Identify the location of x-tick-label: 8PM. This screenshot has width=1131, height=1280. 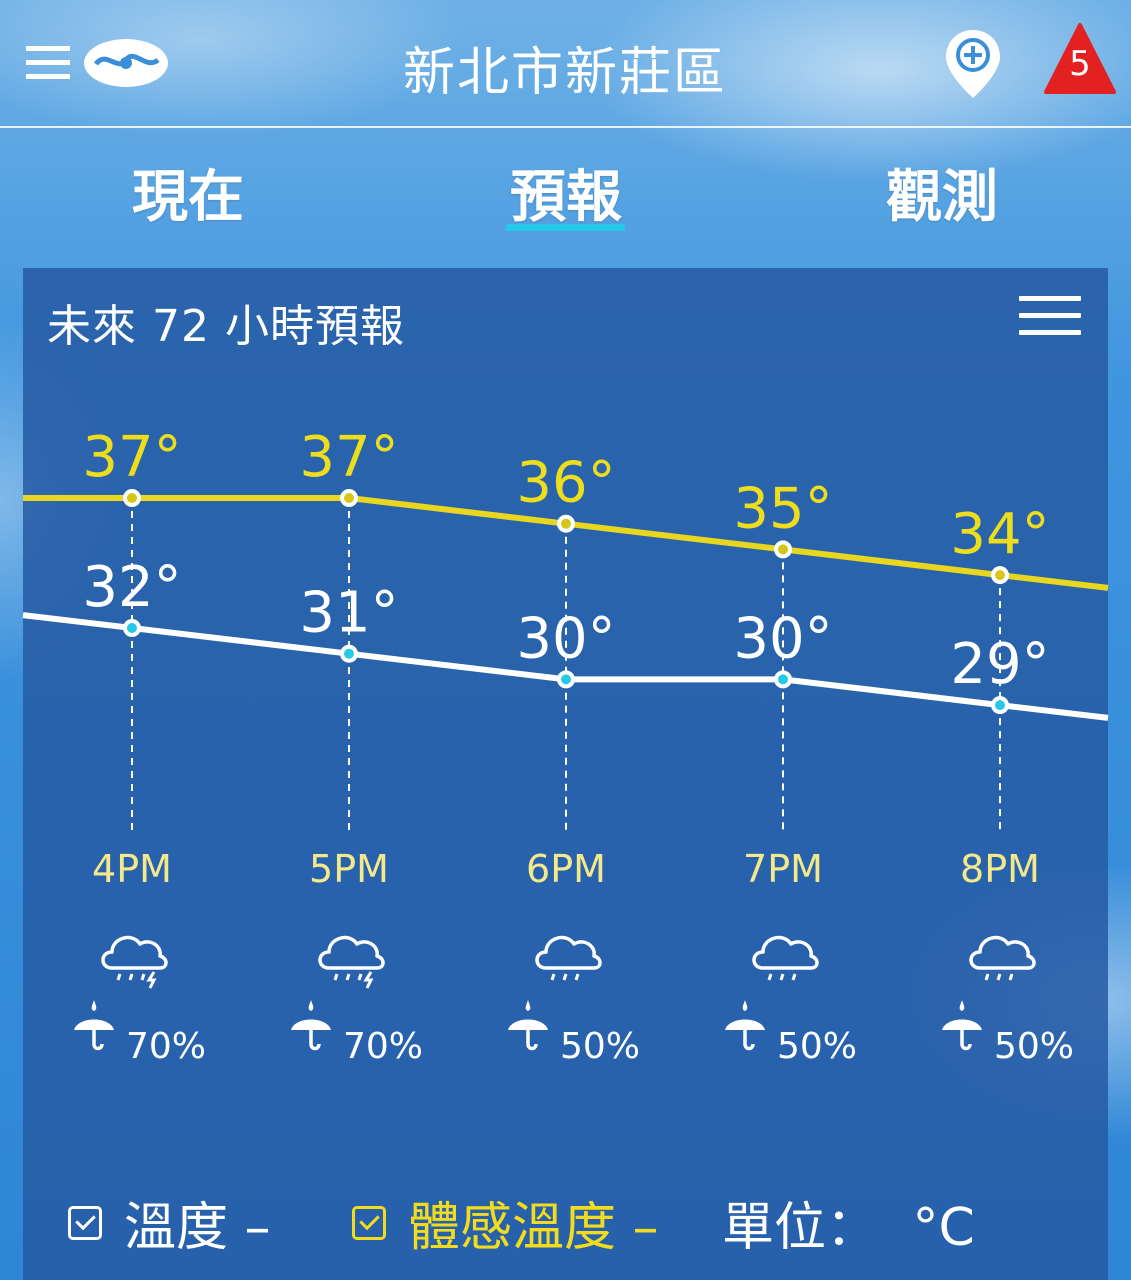
(1000, 869).